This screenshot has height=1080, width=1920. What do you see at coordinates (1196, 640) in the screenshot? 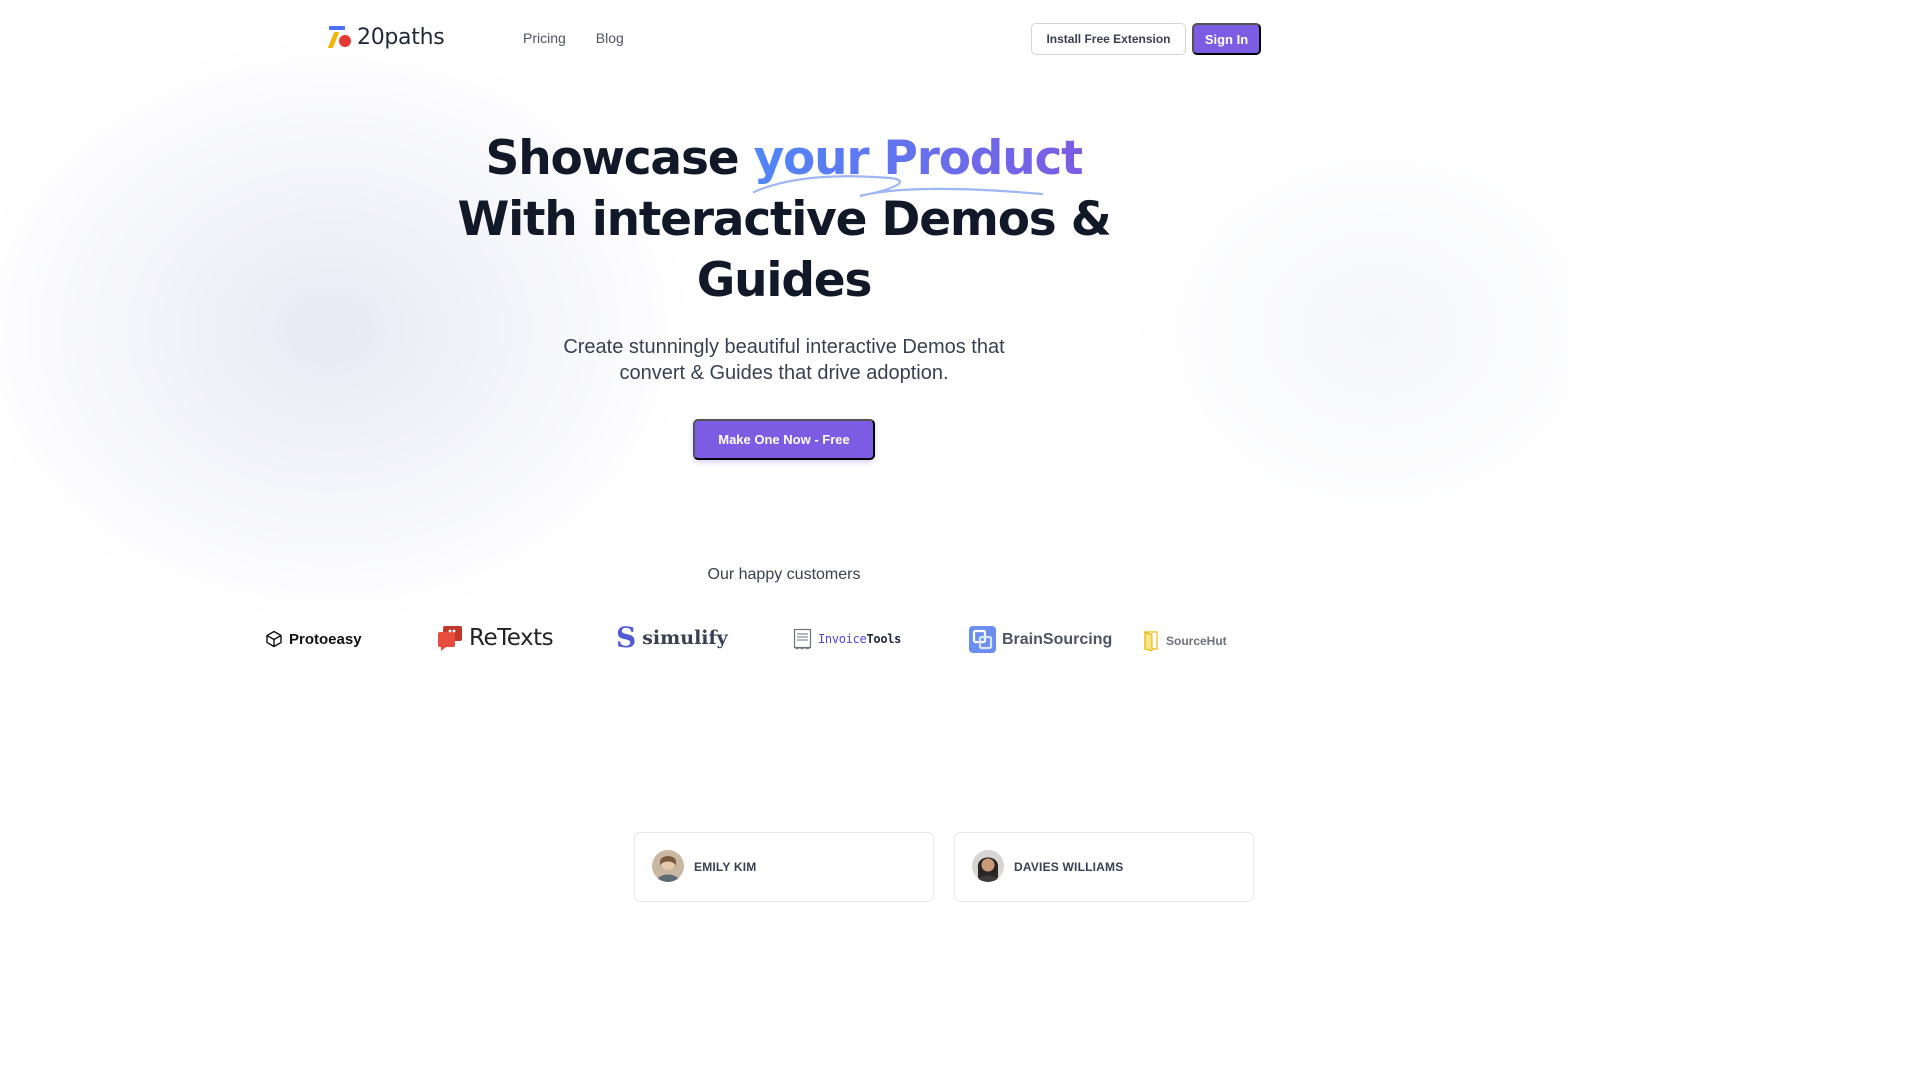
I see `customer-name: SourceHut` at bounding box center [1196, 640].